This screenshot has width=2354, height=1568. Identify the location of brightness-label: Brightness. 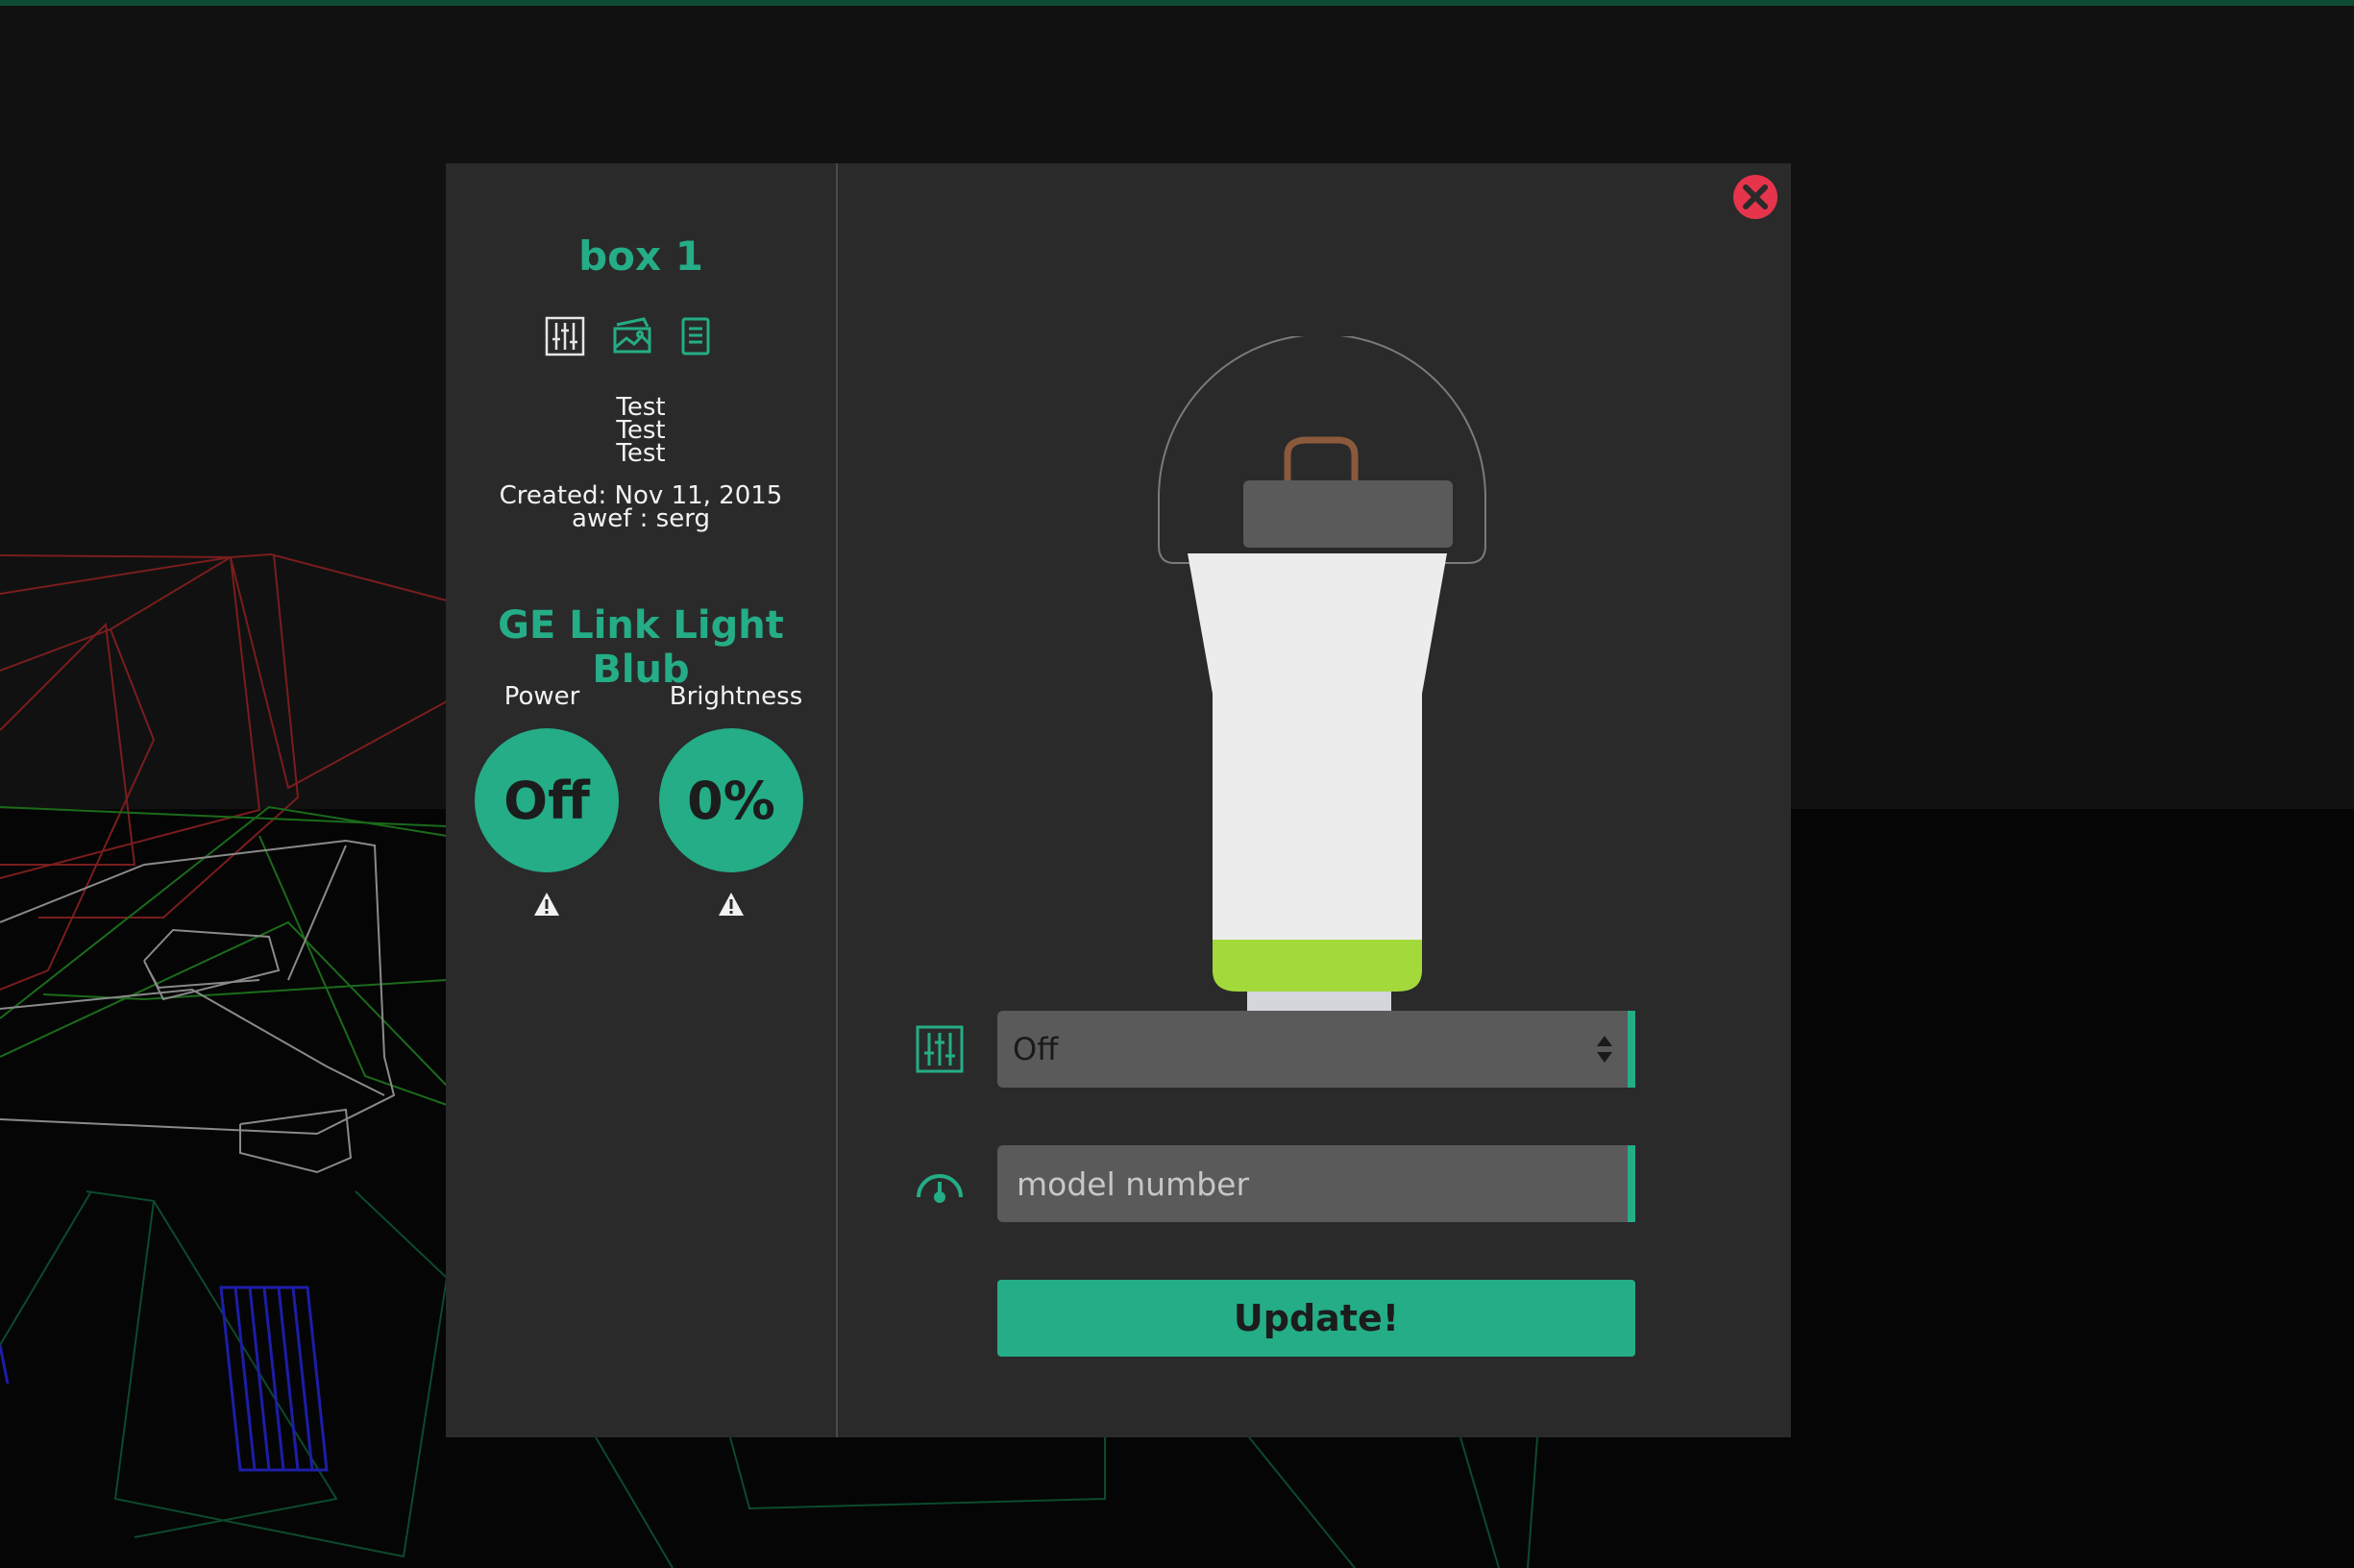
(736, 696).